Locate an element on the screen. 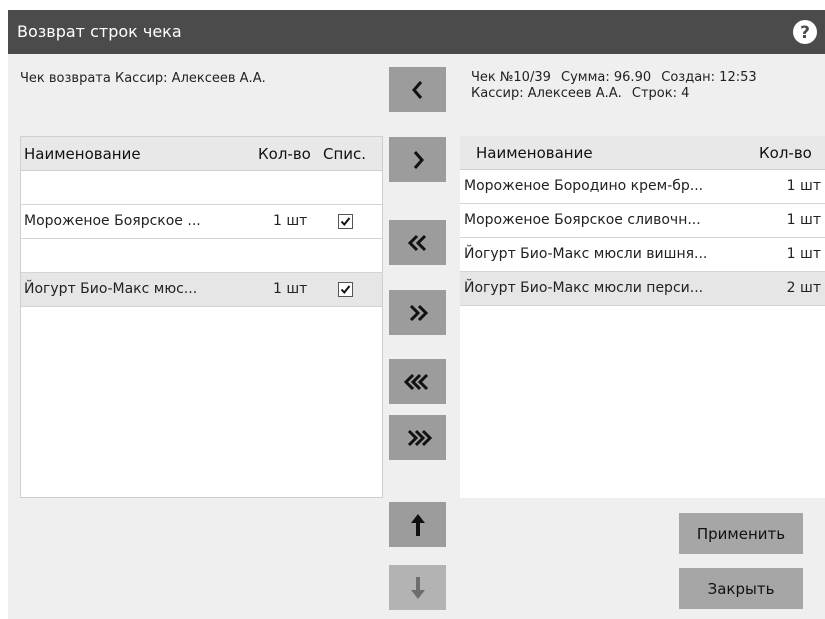  table-row: Йогурт Био-Макс мюсли вишня... 1 шт is located at coordinates (642, 255).